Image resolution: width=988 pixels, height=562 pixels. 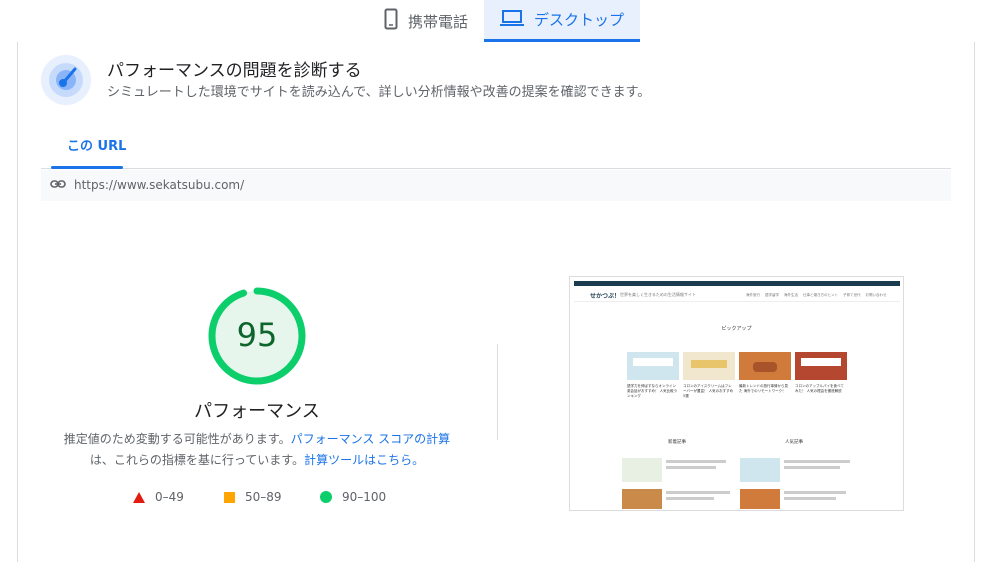 I want to click on average-square-icon, so click(x=229, y=497).